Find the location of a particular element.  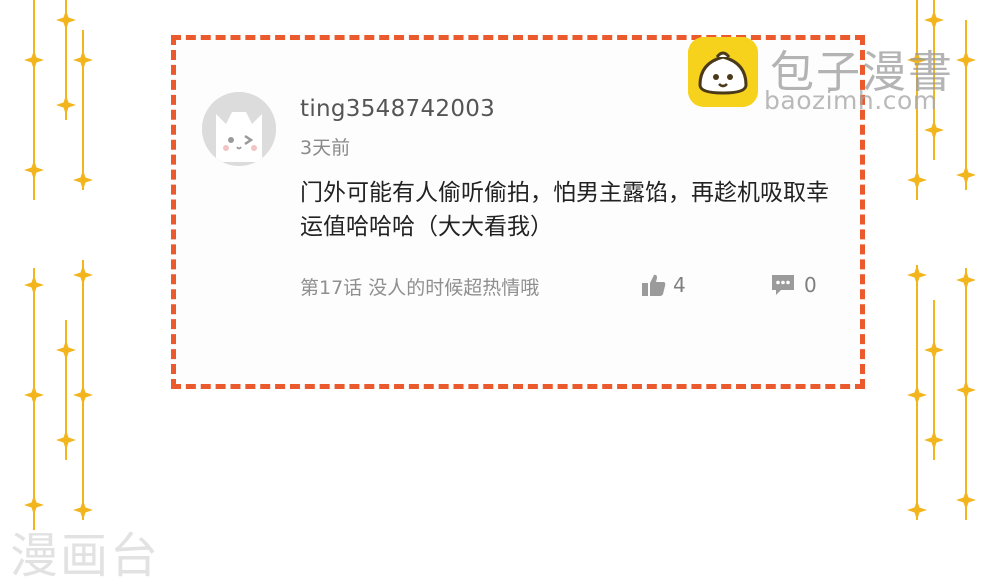

like-button: 4 is located at coordinates (663, 285).